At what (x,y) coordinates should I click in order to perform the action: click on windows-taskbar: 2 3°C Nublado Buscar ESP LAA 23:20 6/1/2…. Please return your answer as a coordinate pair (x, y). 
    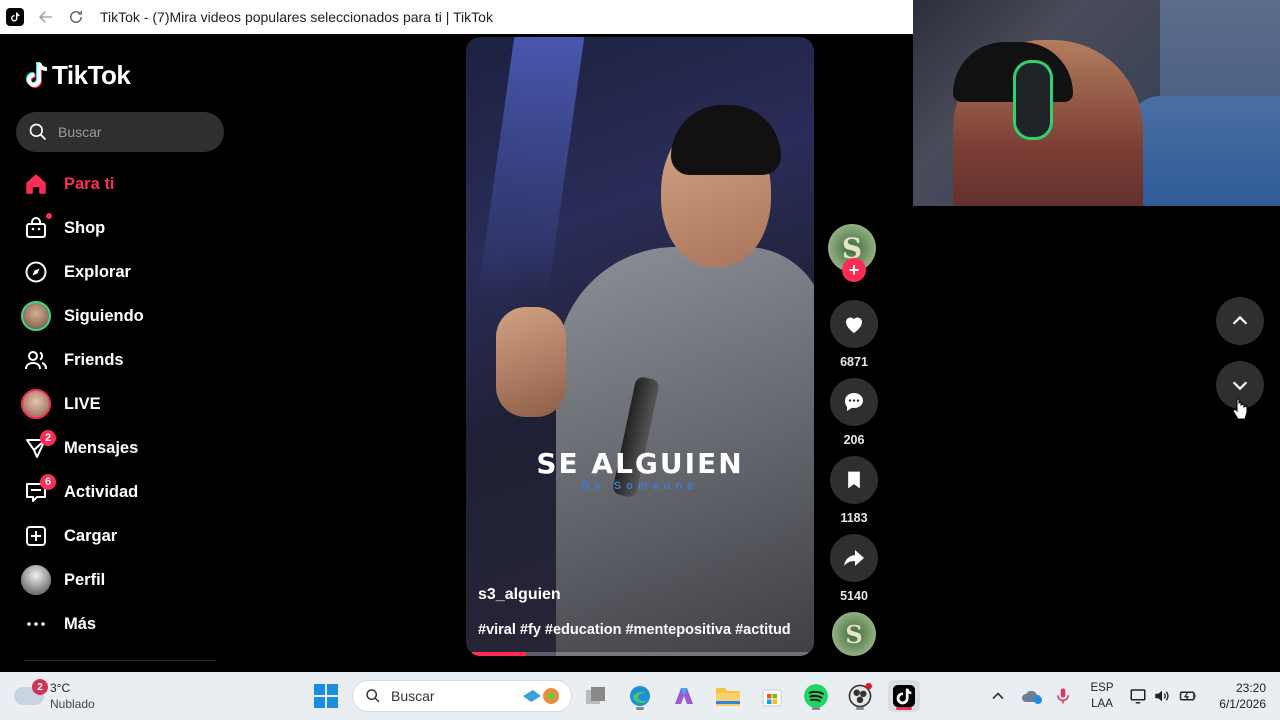
    Looking at the image, I should click on (640, 696).